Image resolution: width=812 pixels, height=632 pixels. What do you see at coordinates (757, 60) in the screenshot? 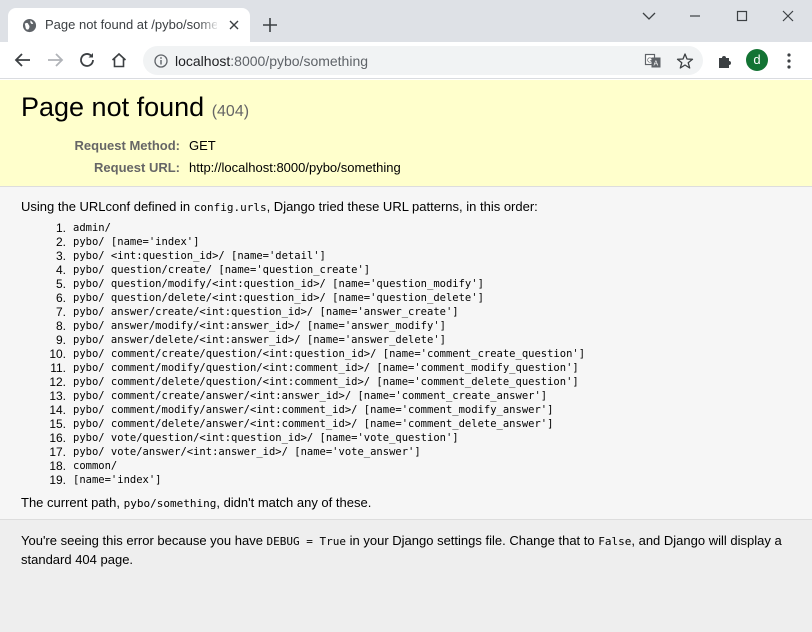
I see `profile-avatar: d` at bounding box center [757, 60].